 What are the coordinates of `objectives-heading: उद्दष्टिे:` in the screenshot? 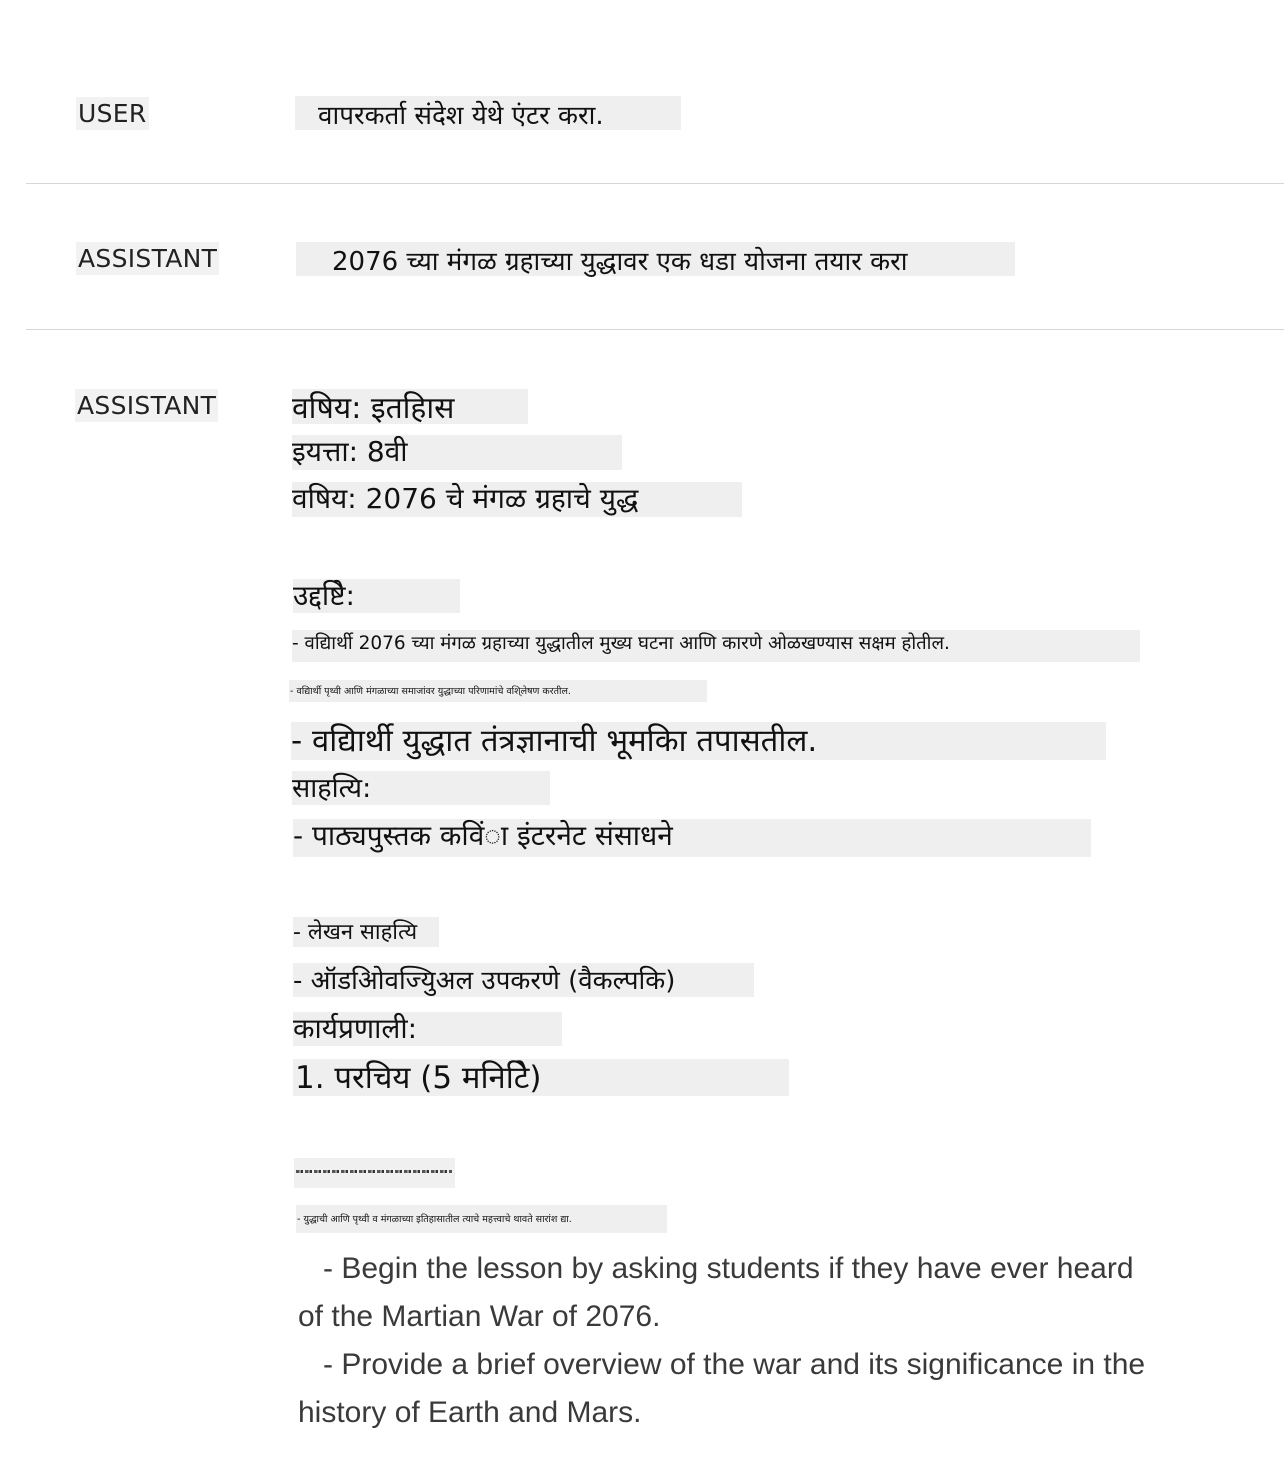 It's located at (324, 595).